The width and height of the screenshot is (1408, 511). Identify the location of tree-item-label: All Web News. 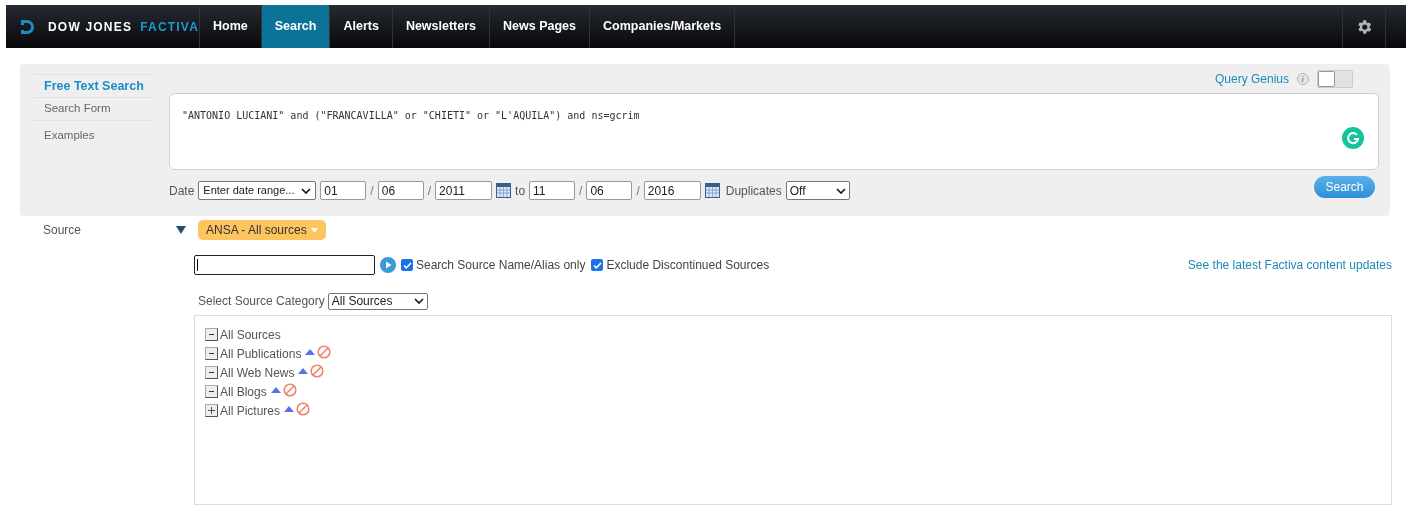
(257, 372).